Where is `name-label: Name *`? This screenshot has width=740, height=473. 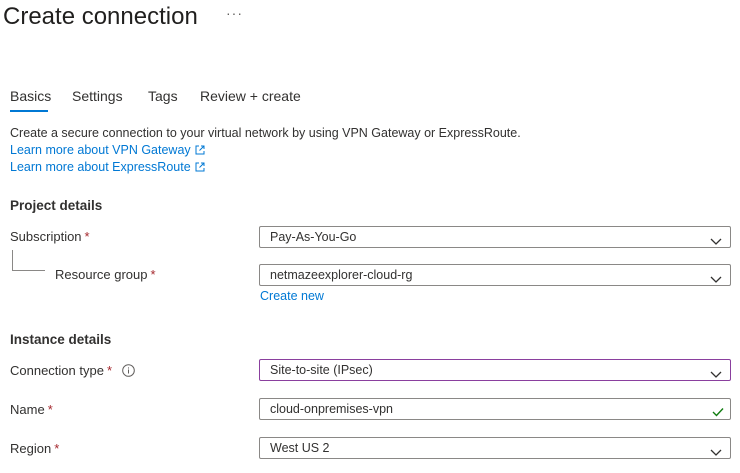
name-label: Name * is located at coordinates (31, 410).